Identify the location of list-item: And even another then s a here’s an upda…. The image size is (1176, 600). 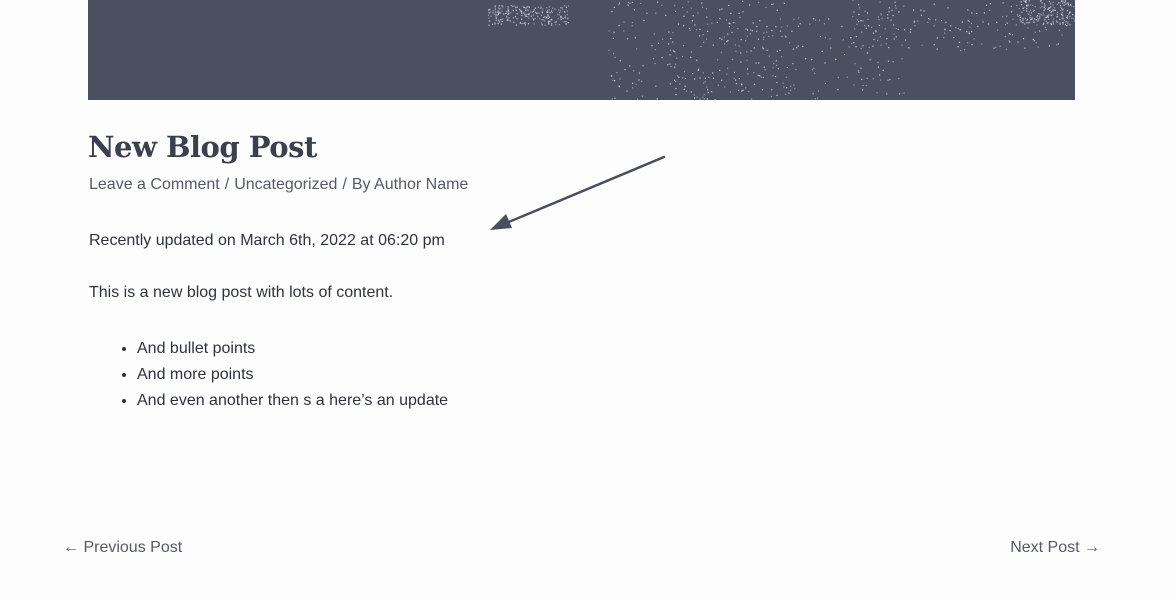
(292, 401).